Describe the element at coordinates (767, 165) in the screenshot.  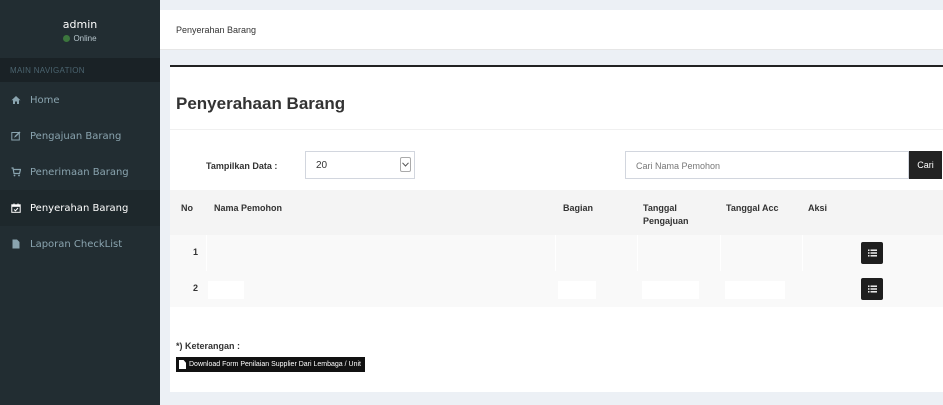
I see `search-input: Cari Nama Pemohon` at that location.